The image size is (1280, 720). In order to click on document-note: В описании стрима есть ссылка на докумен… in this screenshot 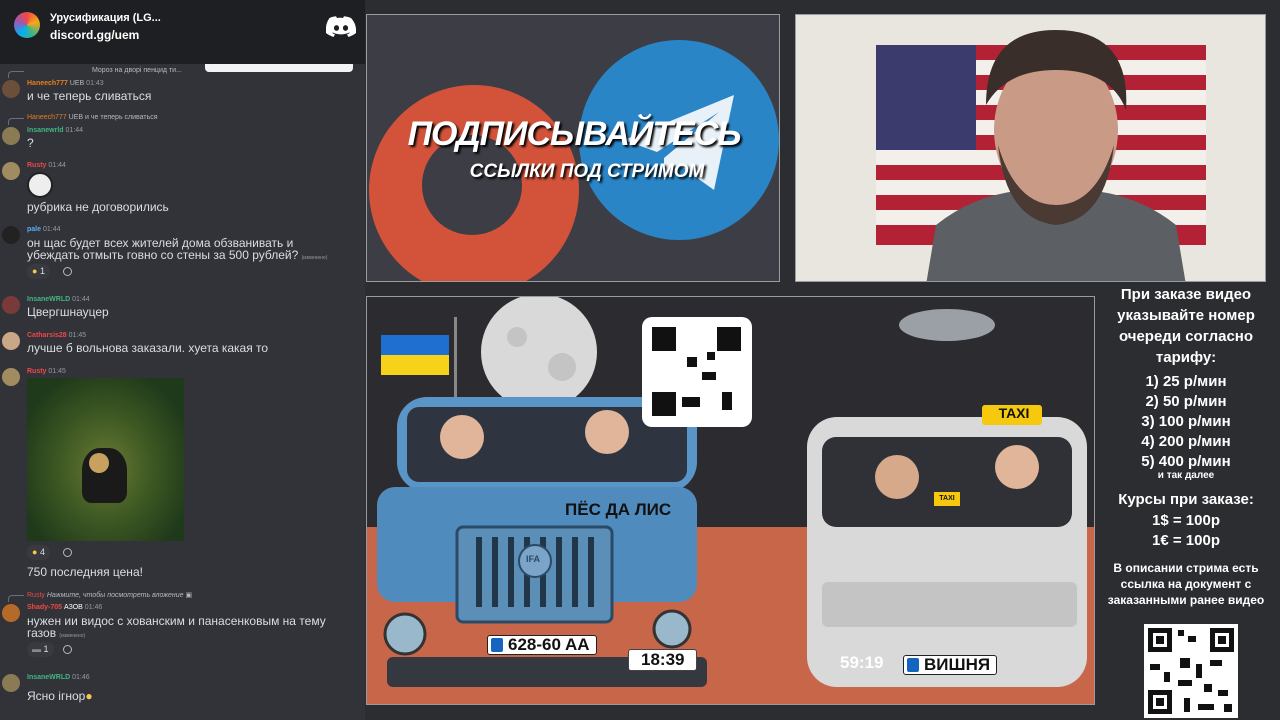, I will do `click(1186, 584)`.